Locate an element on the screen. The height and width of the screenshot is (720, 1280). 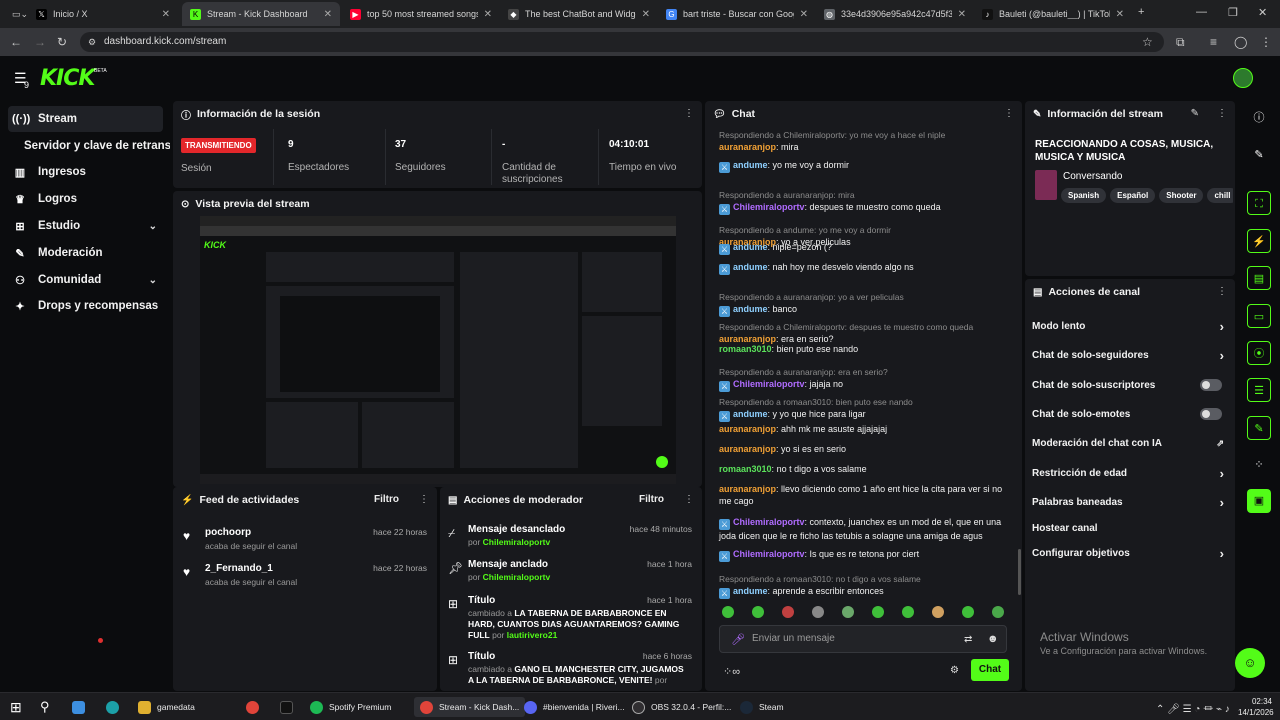
subscribers-only-toggle is located at coordinates (1211, 385).